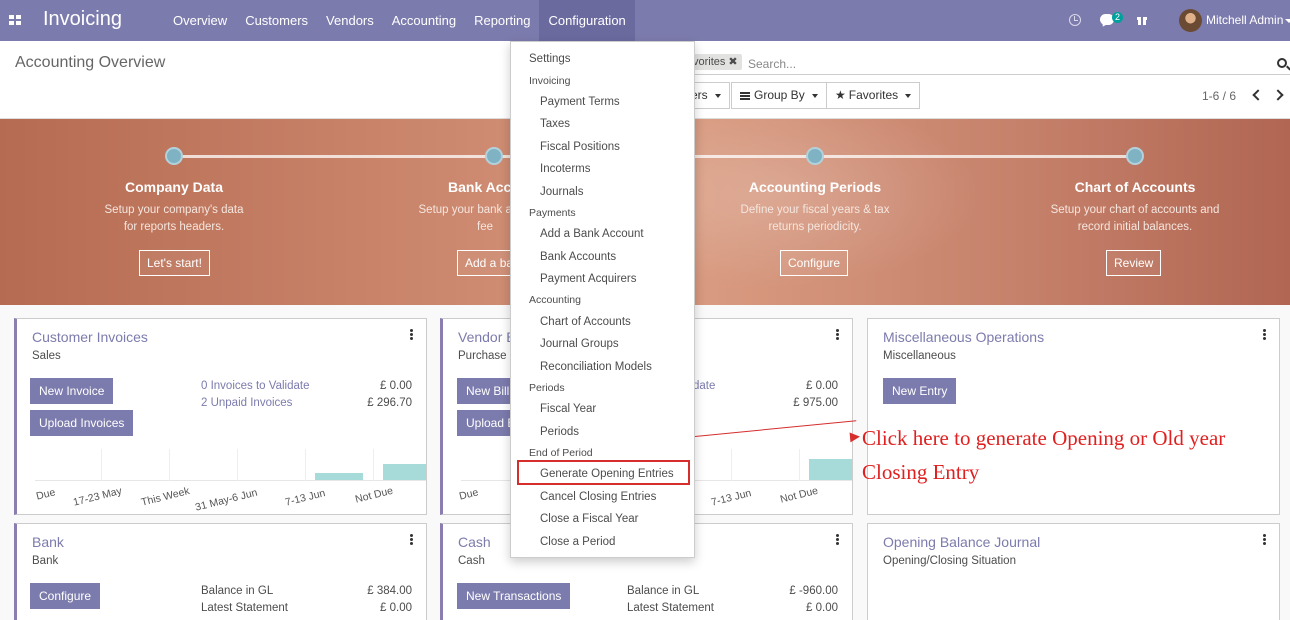 The height and width of the screenshot is (620, 1290). I want to click on page-title: Accounting Overview, so click(90, 62).